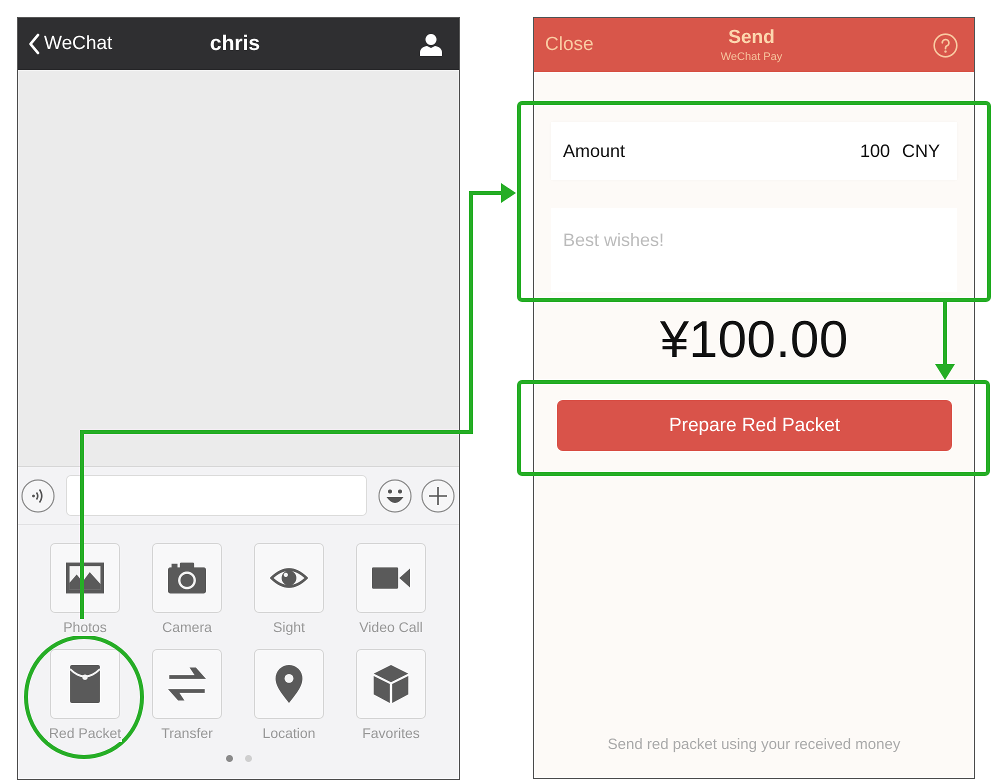 This screenshot has width=1000, height=783. I want to click on amount-value: 100, so click(875, 151).